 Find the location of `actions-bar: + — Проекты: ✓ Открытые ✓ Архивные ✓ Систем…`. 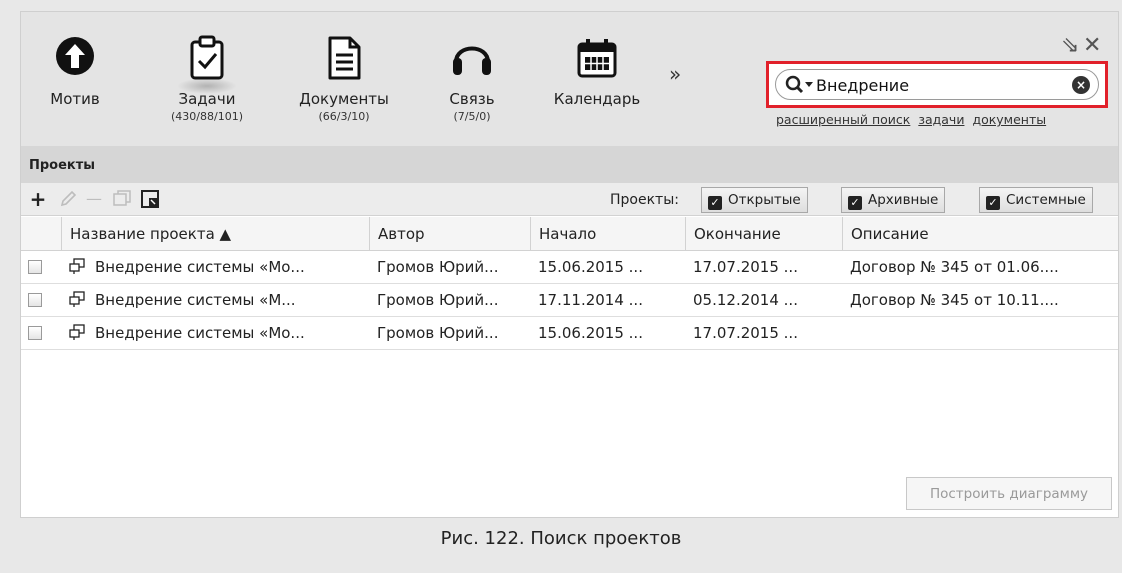

actions-bar: + — Проекты: ✓ Открытые ✓ Архивные ✓ Систем… is located at coordinates (569, 199).